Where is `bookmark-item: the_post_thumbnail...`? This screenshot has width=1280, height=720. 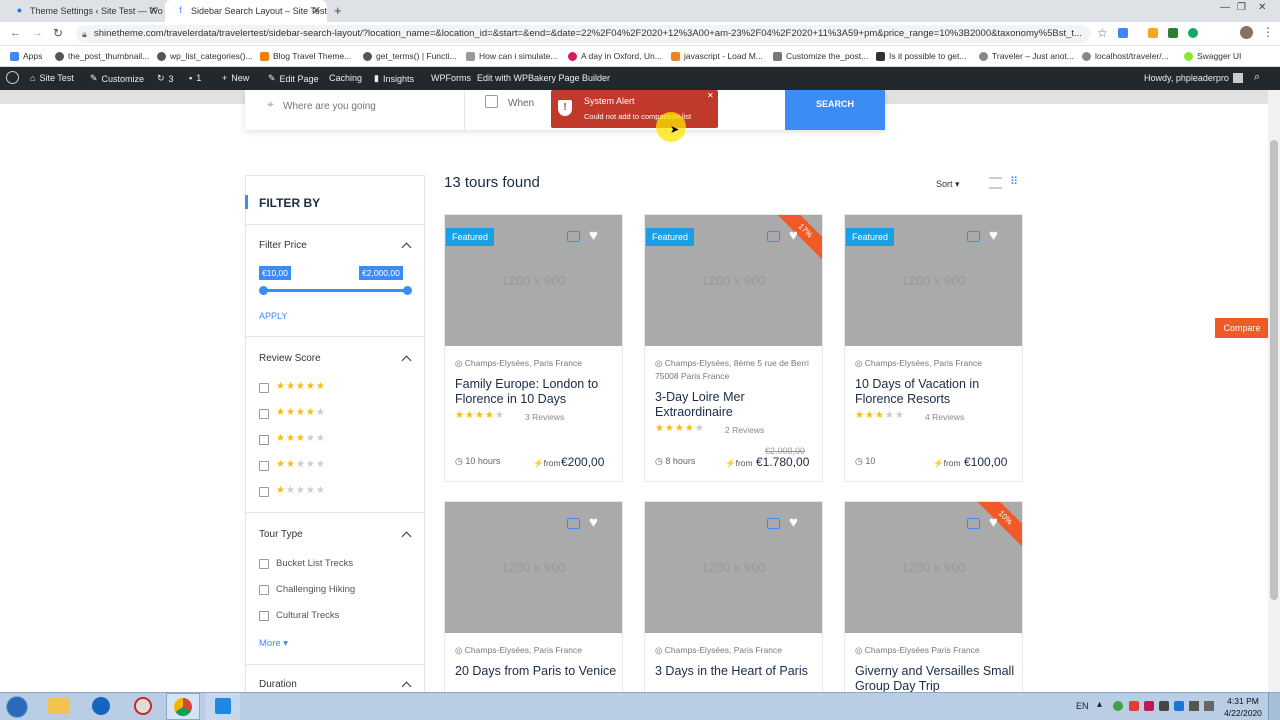 bookmark-item: the_post_thumbnail... is located at coordinates (102, 56).